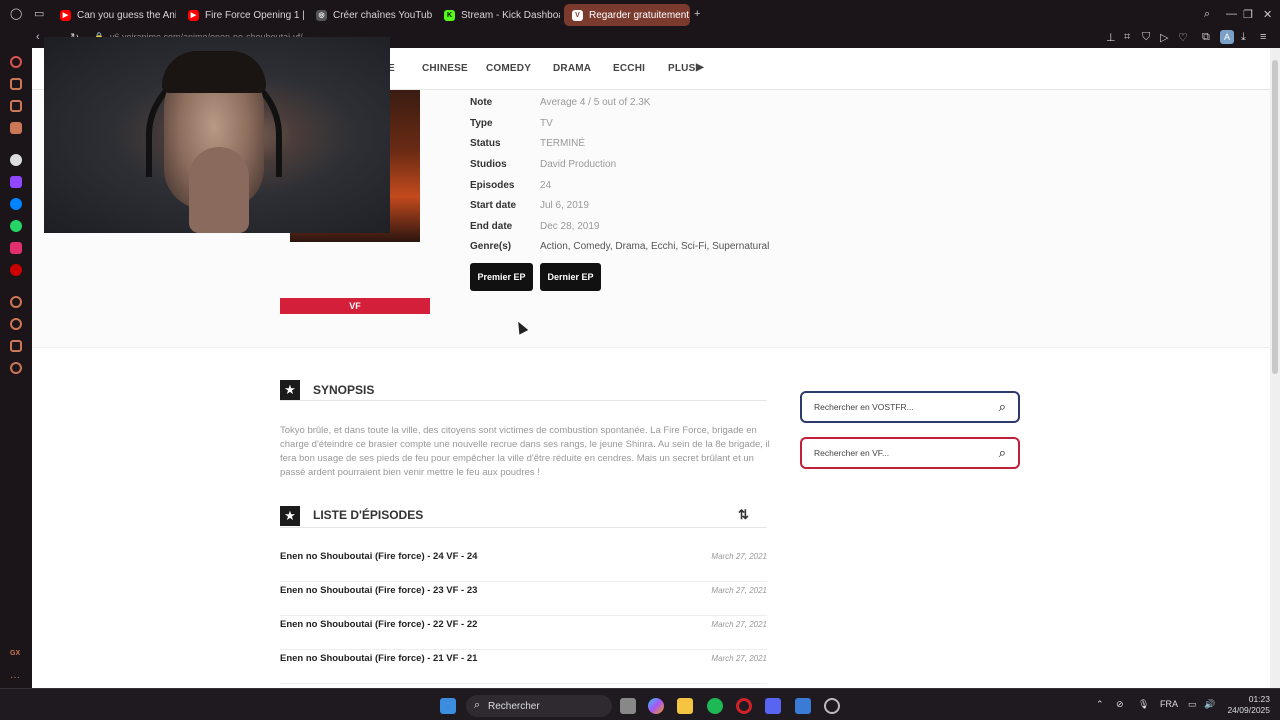 The height and width of the screenshot is (720, 1280). Describe the element at coordinates (1164, 37) in the screenshot. I see `play-icon: ▷` at that location.